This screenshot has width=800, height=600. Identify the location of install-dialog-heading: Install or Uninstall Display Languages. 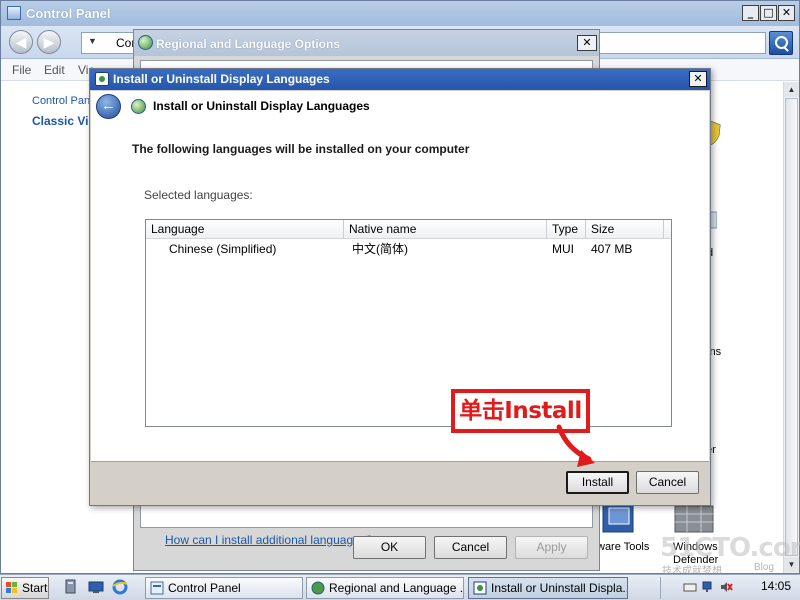
(261, 106).